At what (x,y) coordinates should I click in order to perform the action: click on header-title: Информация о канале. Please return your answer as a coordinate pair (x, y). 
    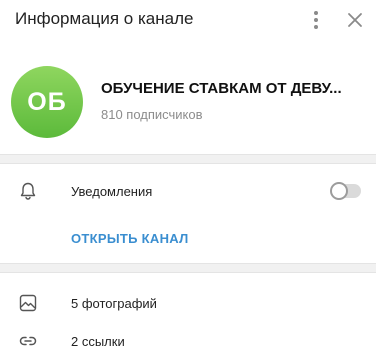
    Looking at the image, I should click on (104, 18).